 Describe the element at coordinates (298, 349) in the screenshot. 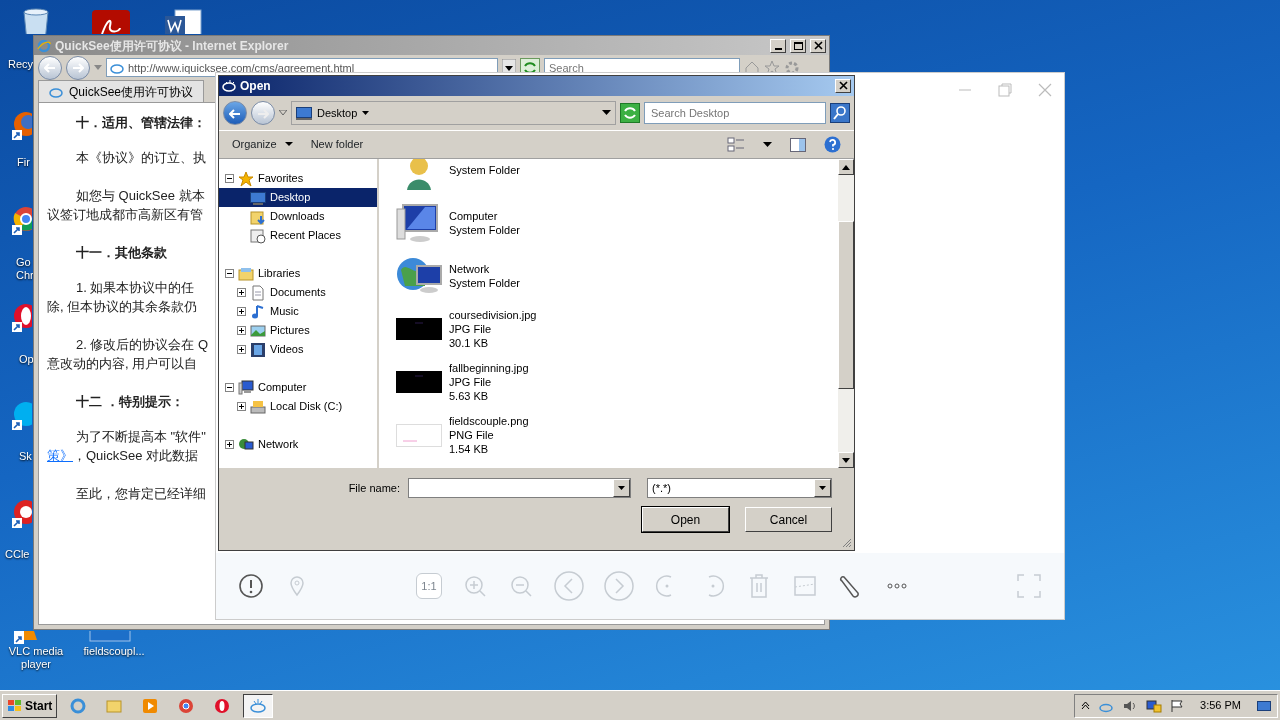

I see `tree-item: Videos` at that location.